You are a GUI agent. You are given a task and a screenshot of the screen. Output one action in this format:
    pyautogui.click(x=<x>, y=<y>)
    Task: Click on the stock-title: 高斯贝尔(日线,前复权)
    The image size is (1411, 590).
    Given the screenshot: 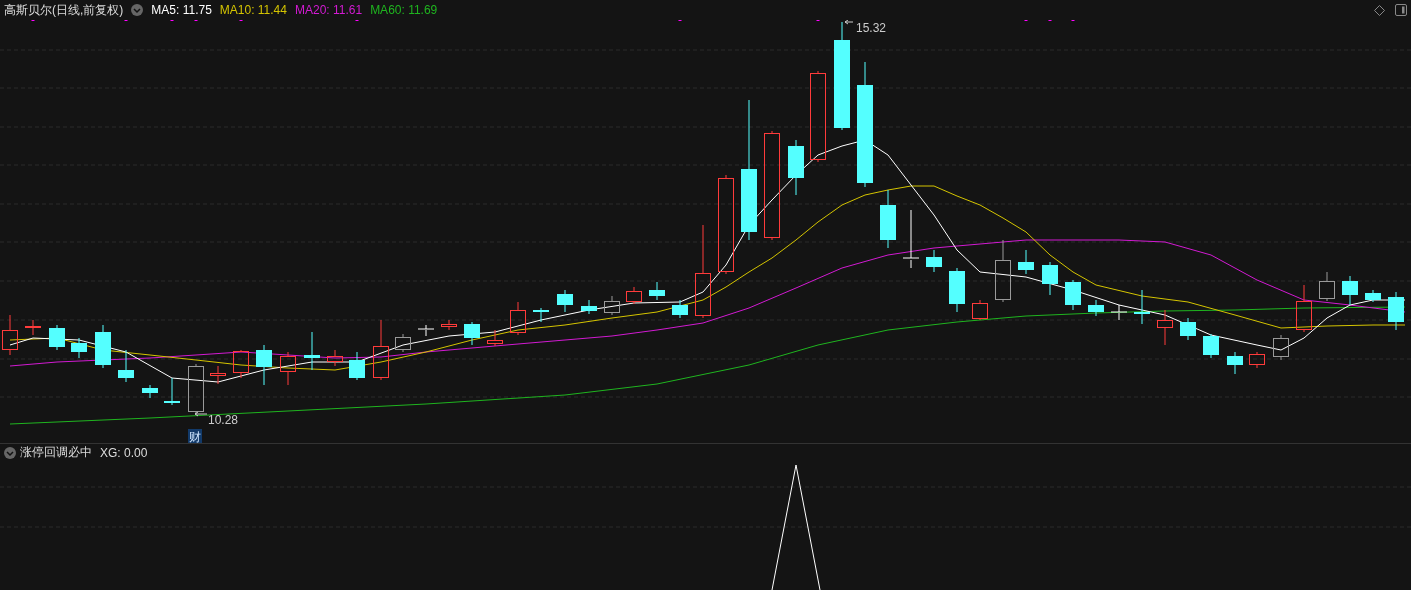 What is the action you would take?
    pyautogui.click(x=64, y=10)
    